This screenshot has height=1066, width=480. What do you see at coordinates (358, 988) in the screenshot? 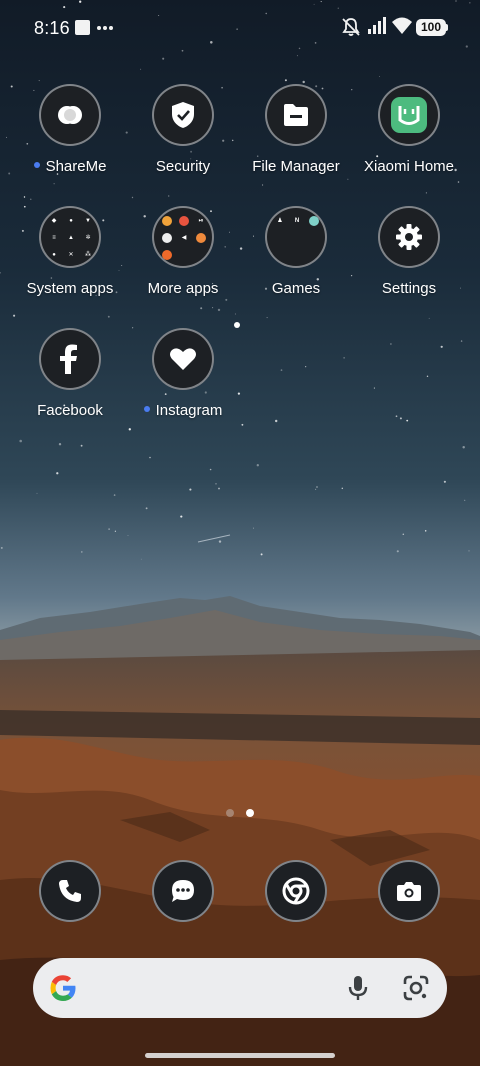
I see `microphone-icon` at bounding box center [358, 988].